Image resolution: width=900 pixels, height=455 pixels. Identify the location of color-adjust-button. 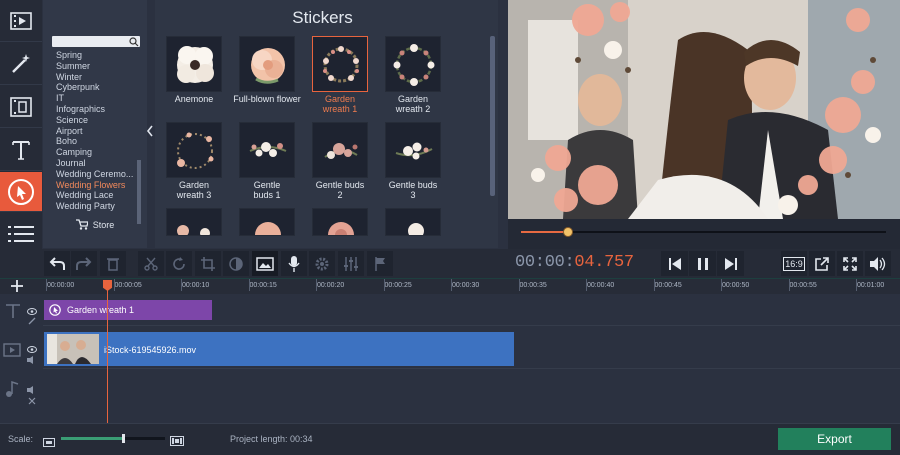
(236, 263).